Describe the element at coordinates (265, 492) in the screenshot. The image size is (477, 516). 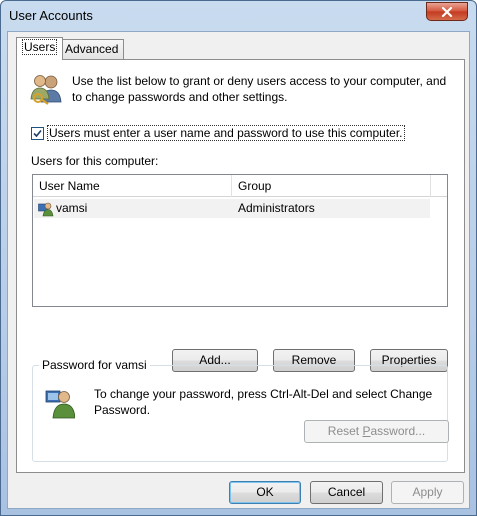
I see `ok-button: OK` at that location.